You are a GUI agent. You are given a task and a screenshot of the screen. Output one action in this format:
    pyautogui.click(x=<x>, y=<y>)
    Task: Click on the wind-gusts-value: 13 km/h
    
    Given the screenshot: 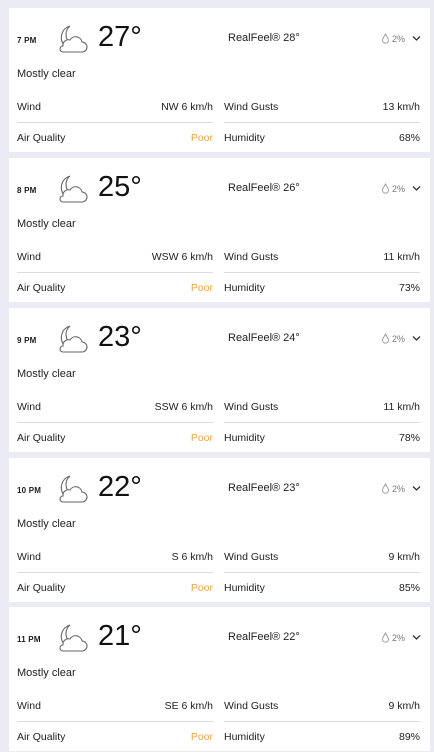 What is the action you would take?
    pyautogui.click(x=401, y=107)
    